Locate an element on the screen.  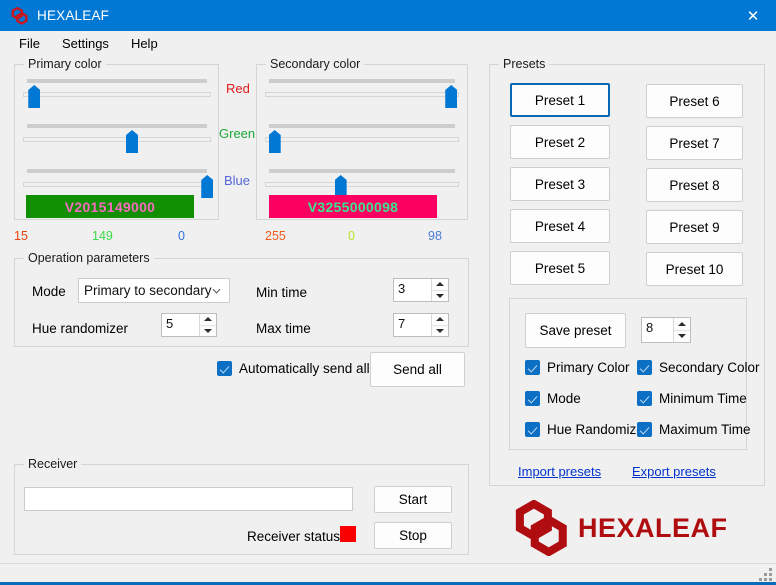
start-button: Start is located at coordinates (413, 499).